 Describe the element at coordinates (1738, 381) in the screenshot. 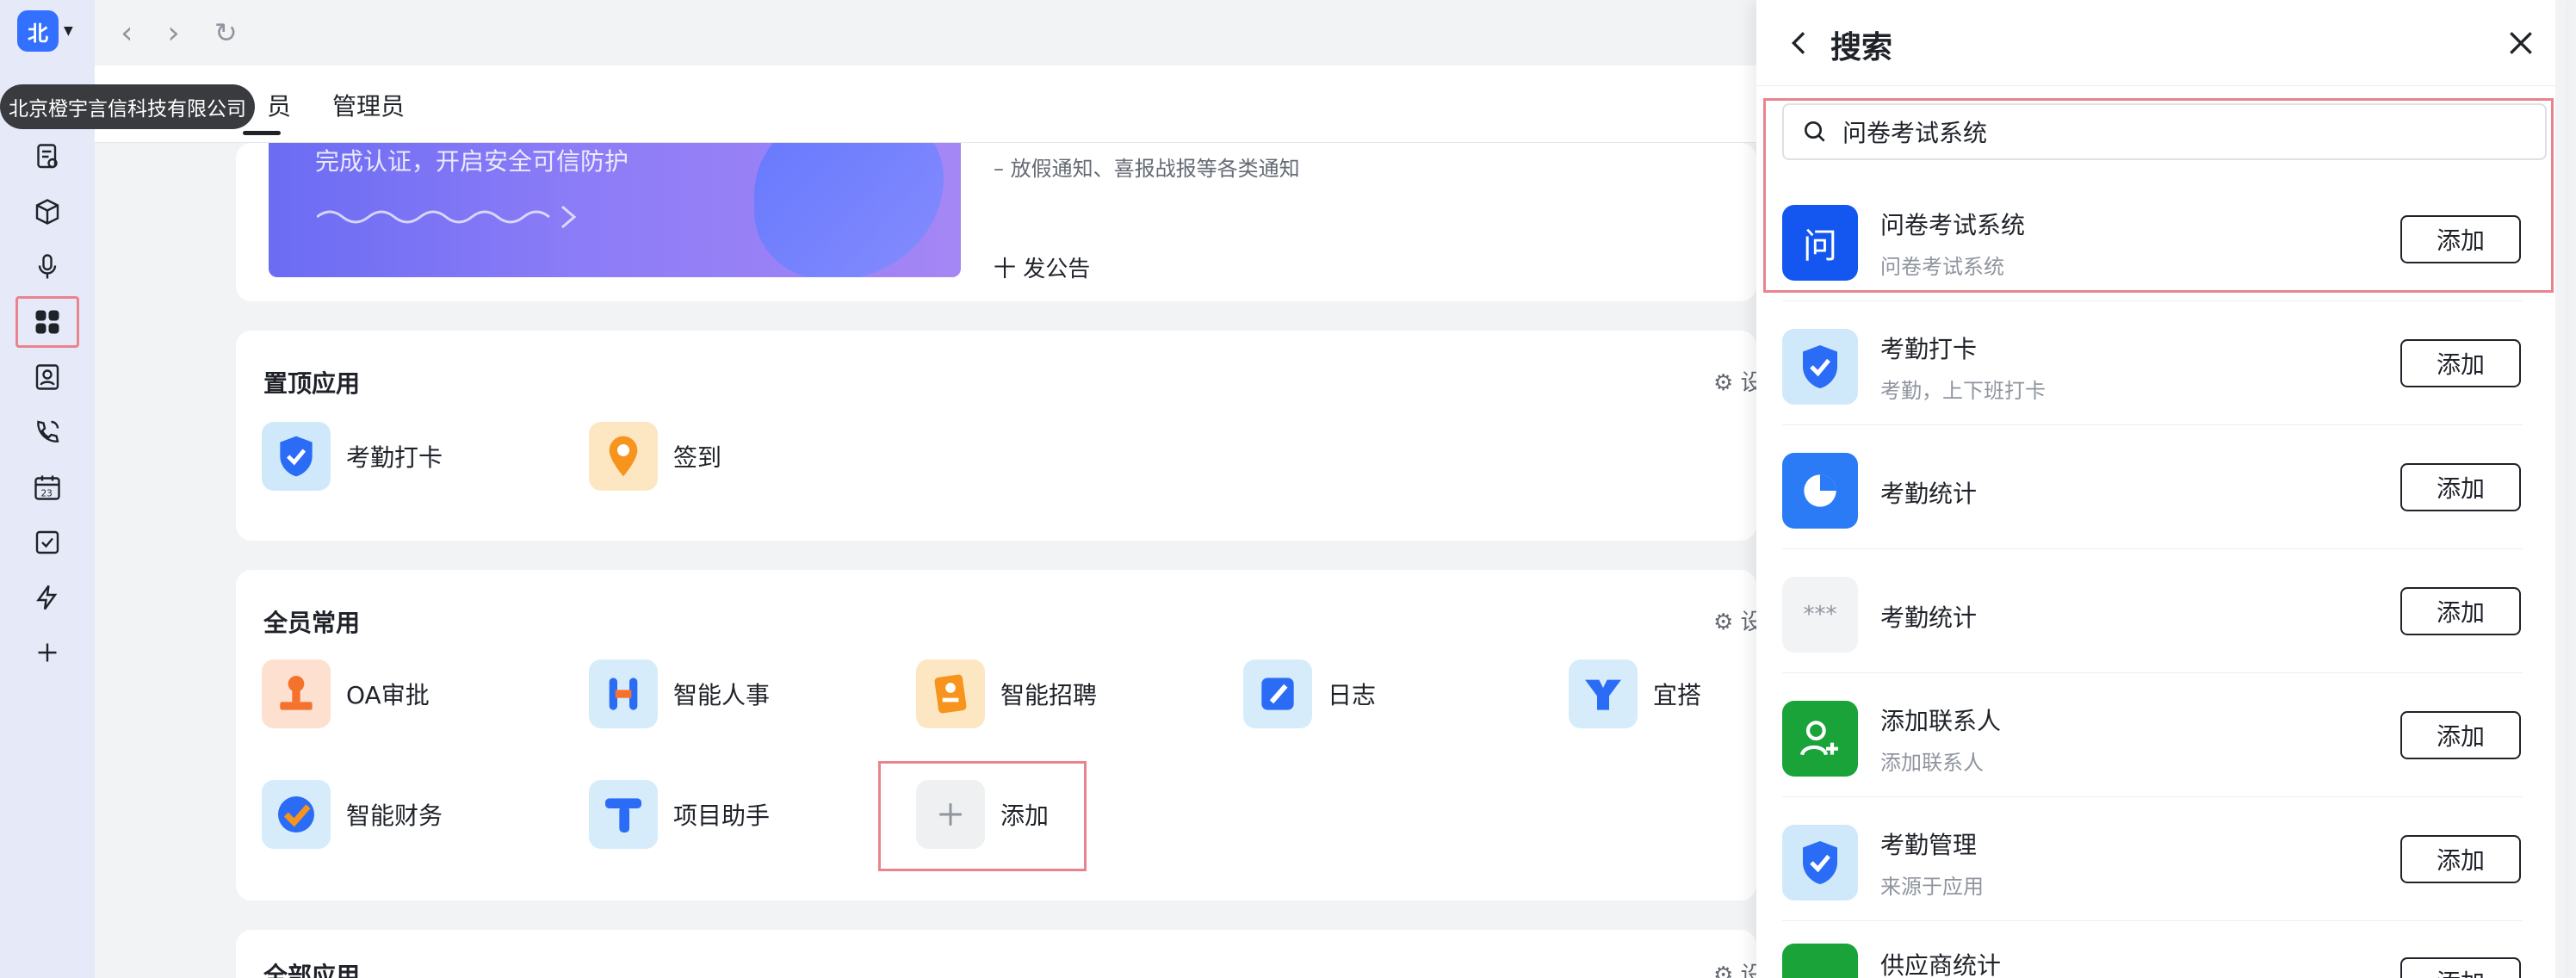

I see `pinned-settings-button: ⚙ 设` at that location.